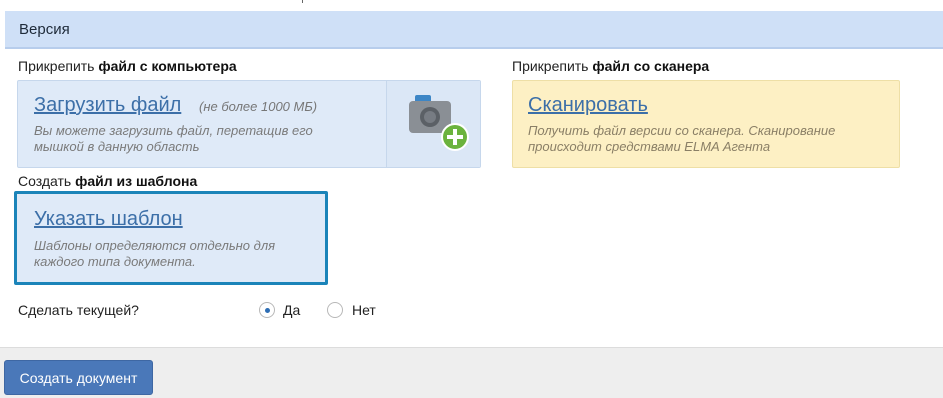 The width and height of the screenshot is (943, 398). I want to click on scan-link: Сканировать, so click(588, 105).